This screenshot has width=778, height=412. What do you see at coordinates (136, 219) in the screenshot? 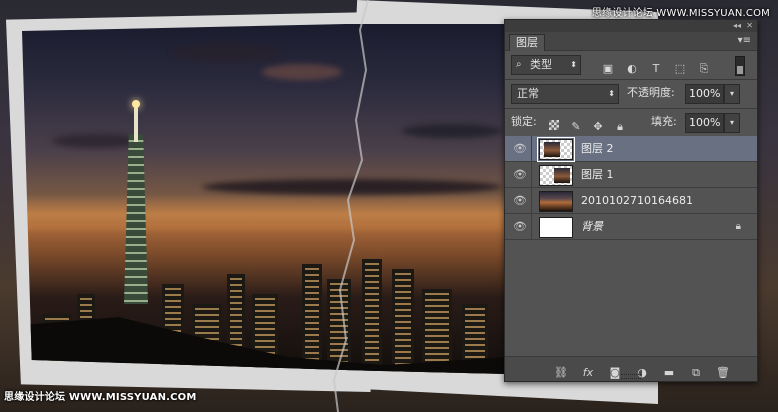
I see `skyscraper-tower` at bounding box center [136, 219].